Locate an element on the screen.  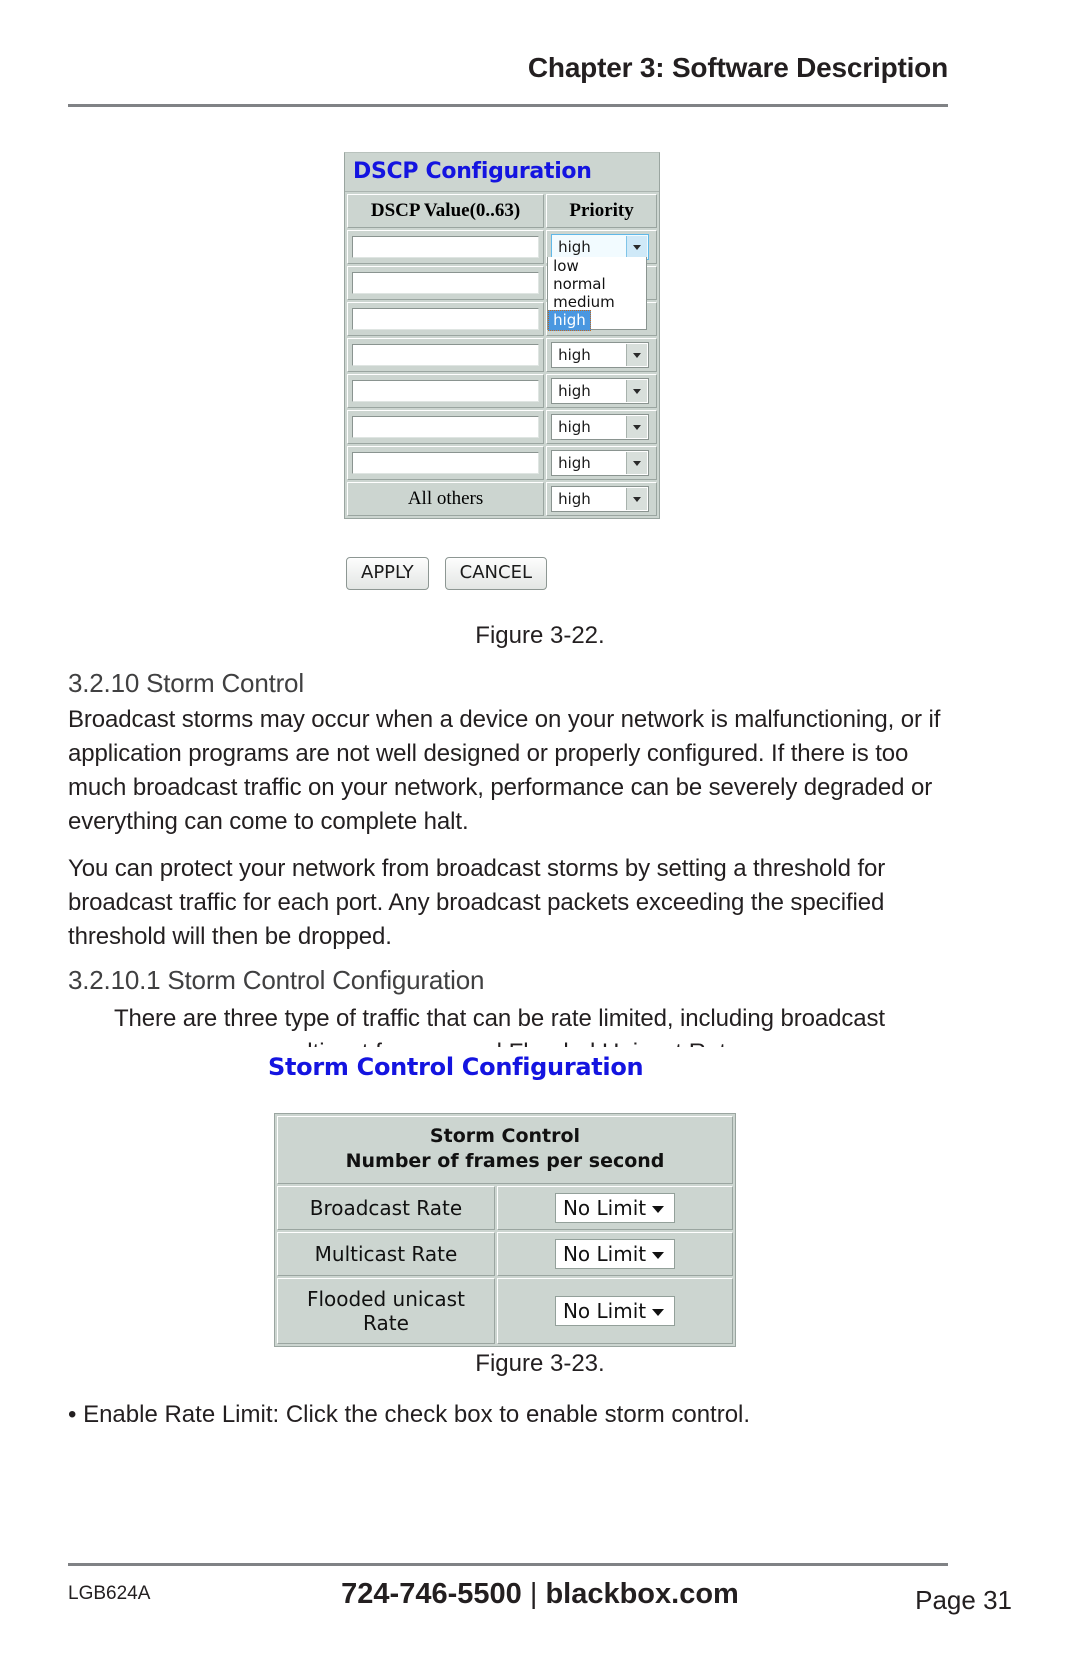
broadcast-rate-select: No Limit is located at coordinates (614, 1208).